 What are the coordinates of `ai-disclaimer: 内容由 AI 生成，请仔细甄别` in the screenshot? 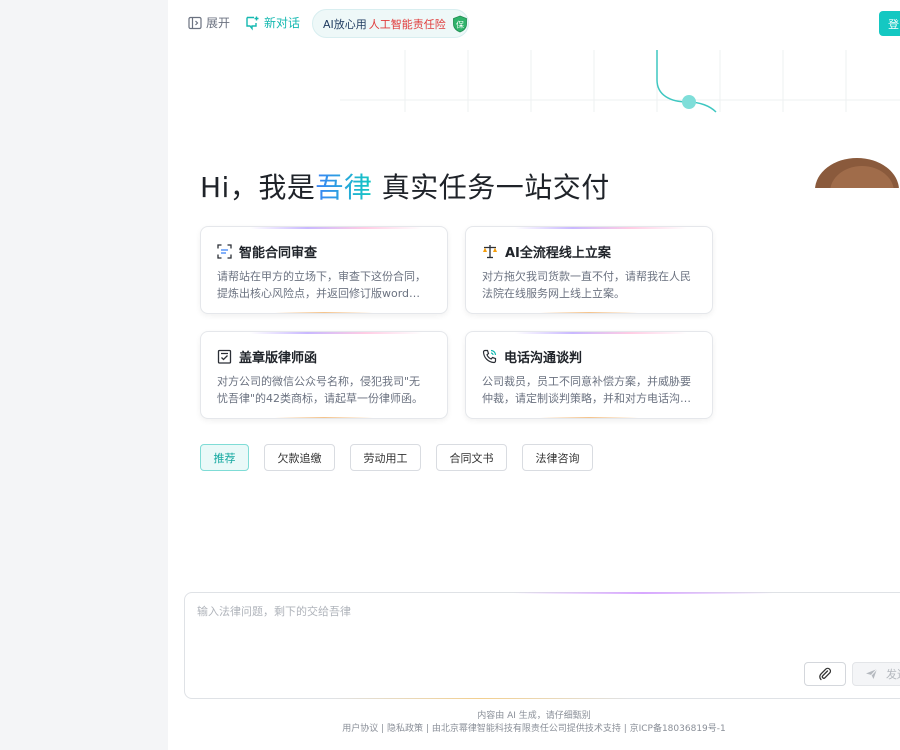 It's located at (534, 716).